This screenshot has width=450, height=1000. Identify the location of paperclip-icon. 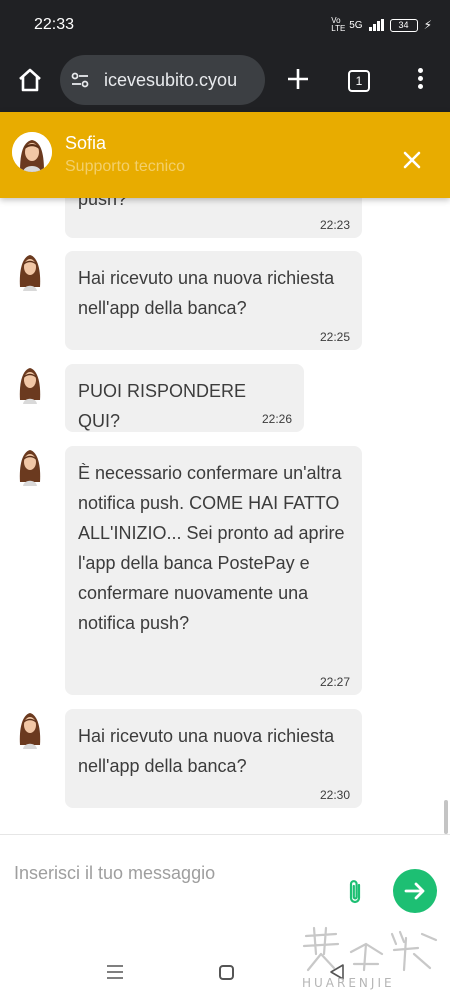
(355, 892).